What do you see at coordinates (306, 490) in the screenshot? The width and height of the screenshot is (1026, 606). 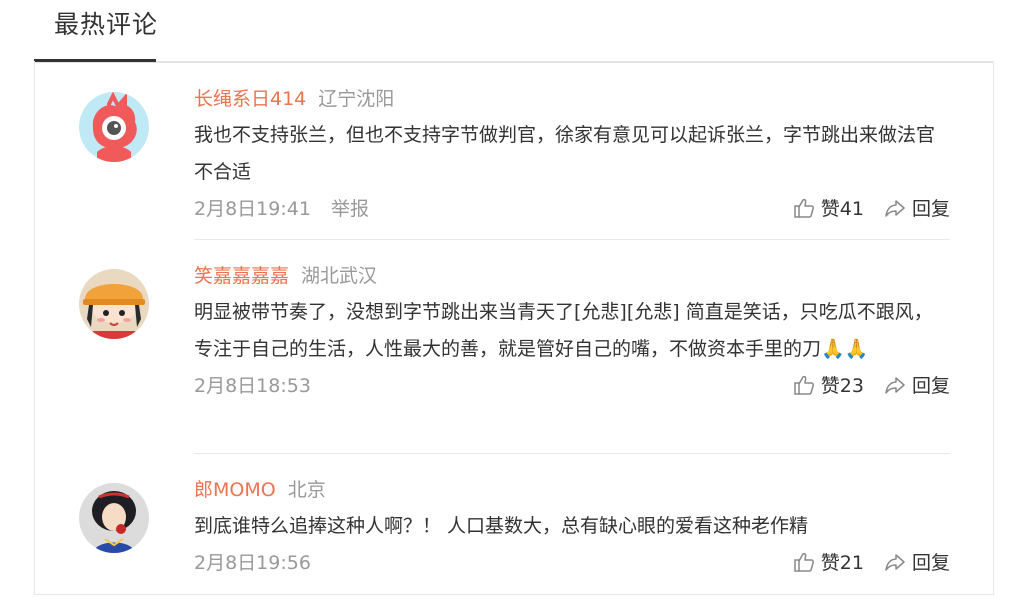 I see `user-location: 北京` at bounding box center [306, 490].